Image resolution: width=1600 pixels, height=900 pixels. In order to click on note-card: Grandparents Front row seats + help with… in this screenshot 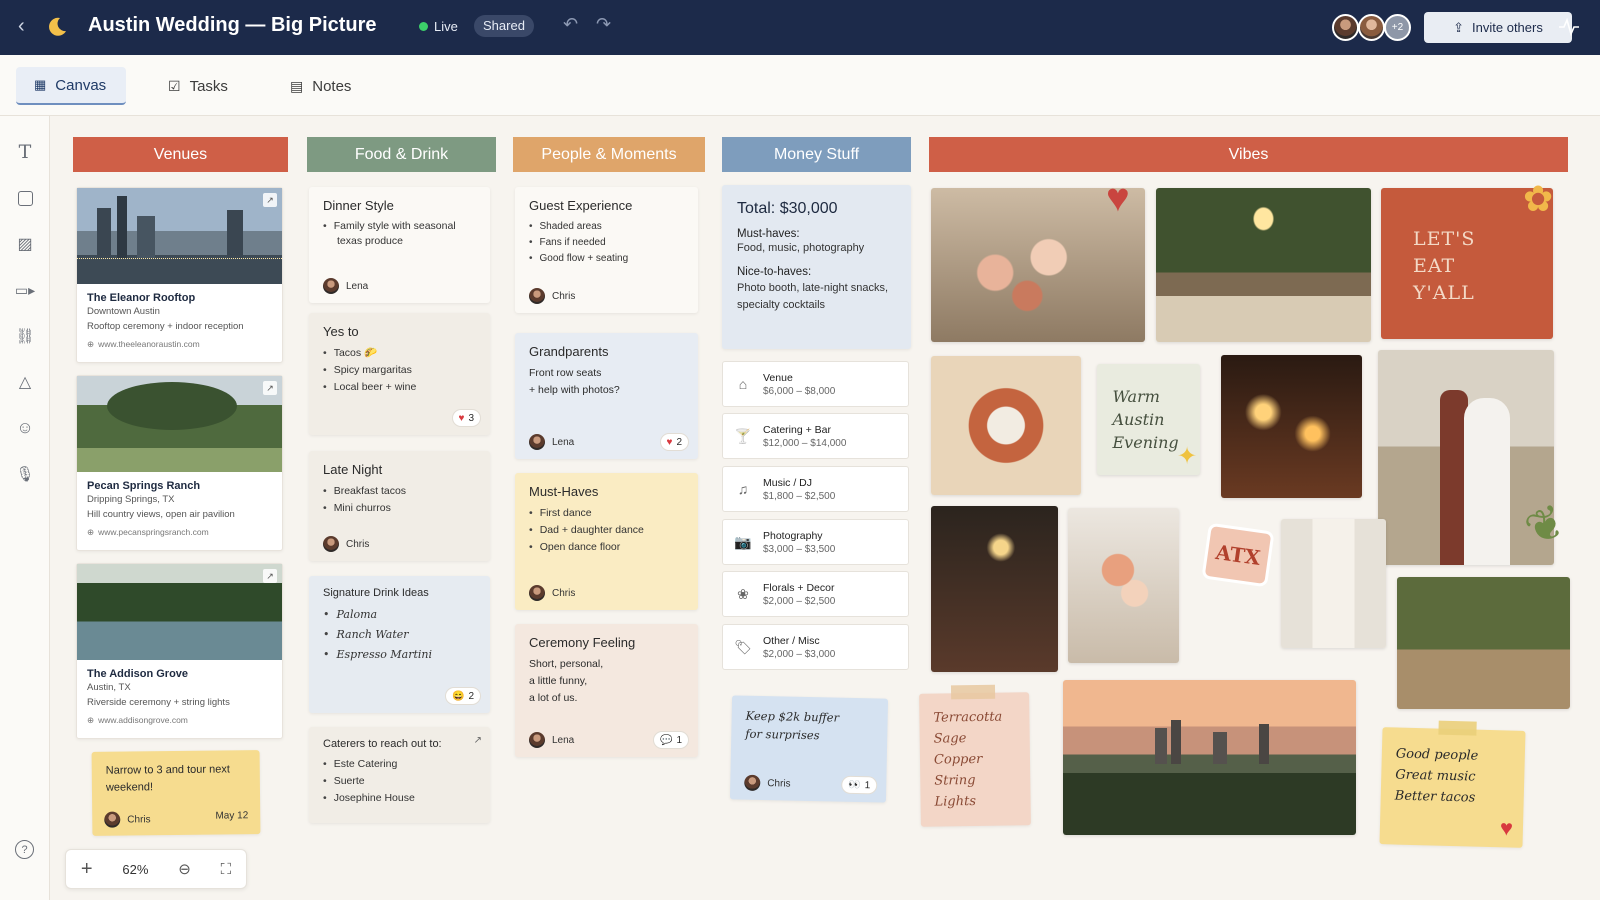, I will do `click(606, 396)`.